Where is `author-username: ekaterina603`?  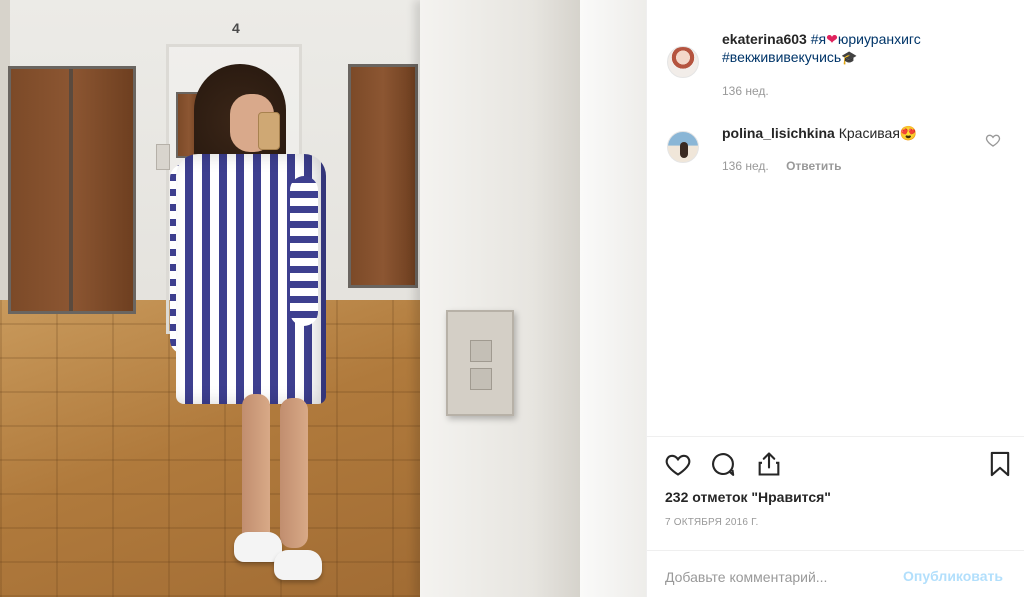 author-username: ekaterina603 is located at coordinates (764, 39).